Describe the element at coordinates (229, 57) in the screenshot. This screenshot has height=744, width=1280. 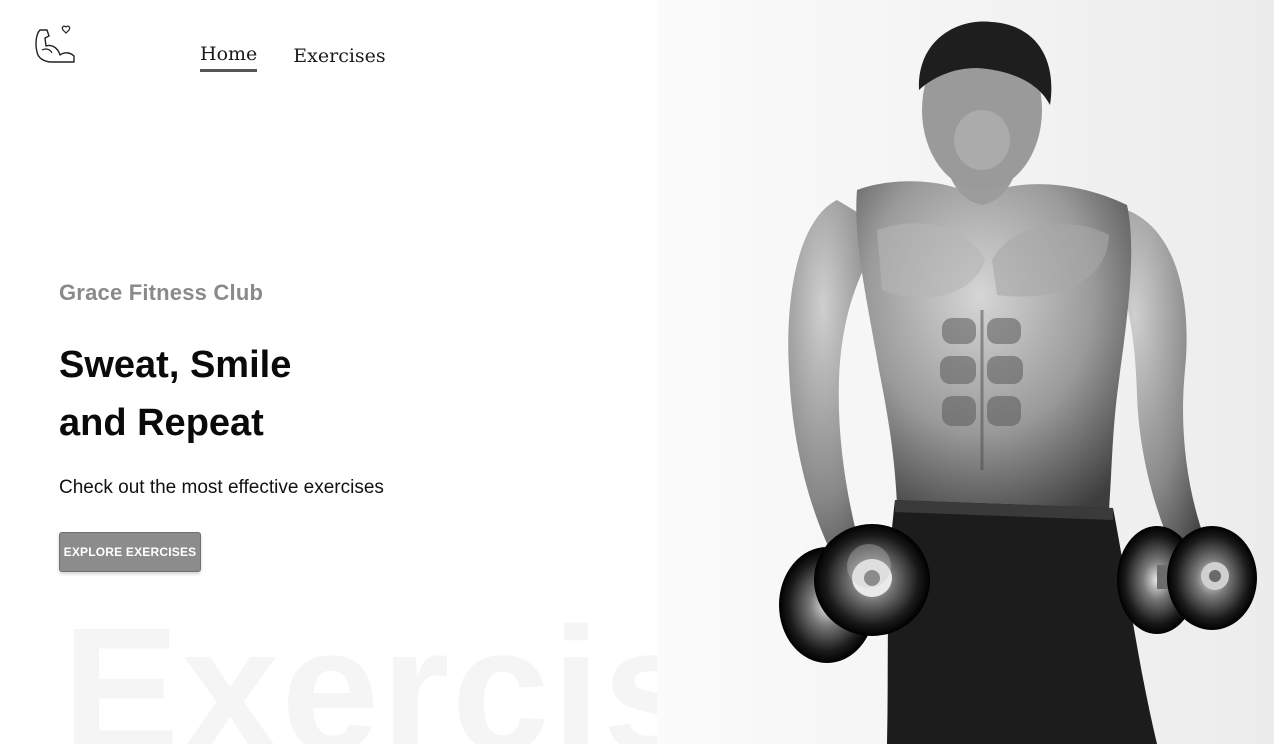
I see `nav-link-home: Home` at that location.